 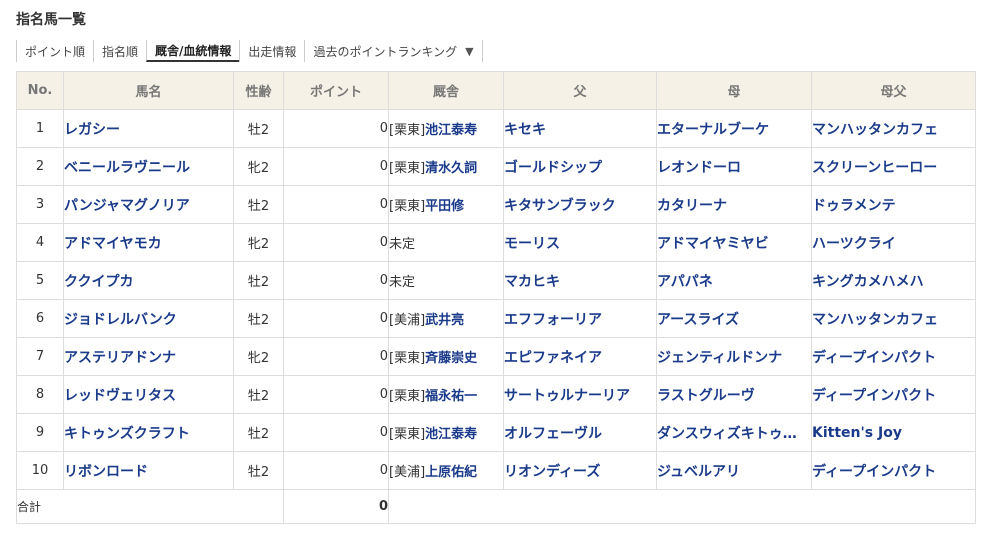 I want to click on table-row: 3 パンジャマグノリア 牡2 0 [栗東]平田修 キタサンブラック カタリーナ ドゥラメンテ, so click(x=496, y=204).